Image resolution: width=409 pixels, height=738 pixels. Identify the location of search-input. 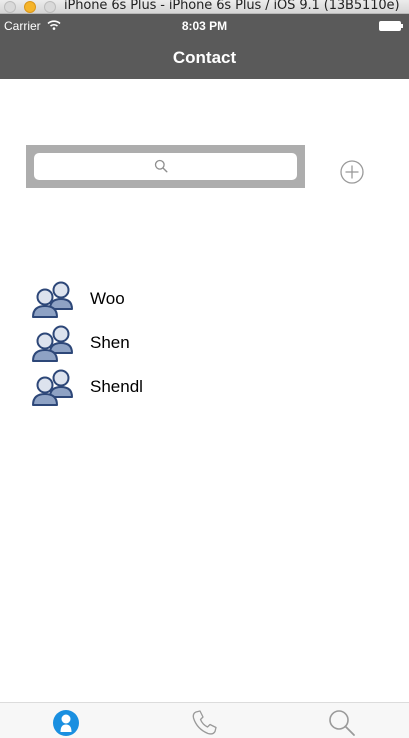
(165, 166).